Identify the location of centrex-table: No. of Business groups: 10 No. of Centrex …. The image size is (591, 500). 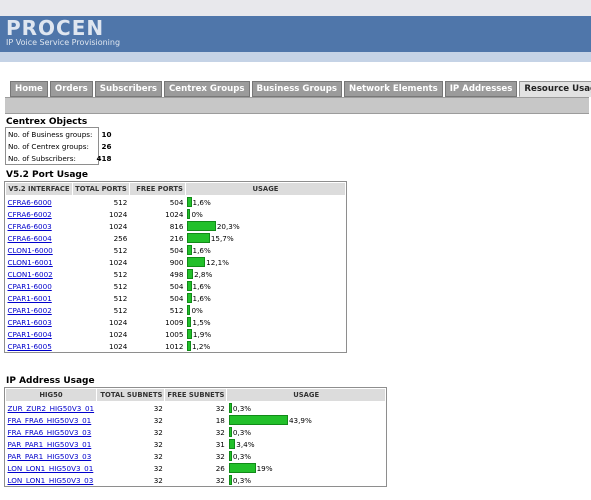
(59, 146).